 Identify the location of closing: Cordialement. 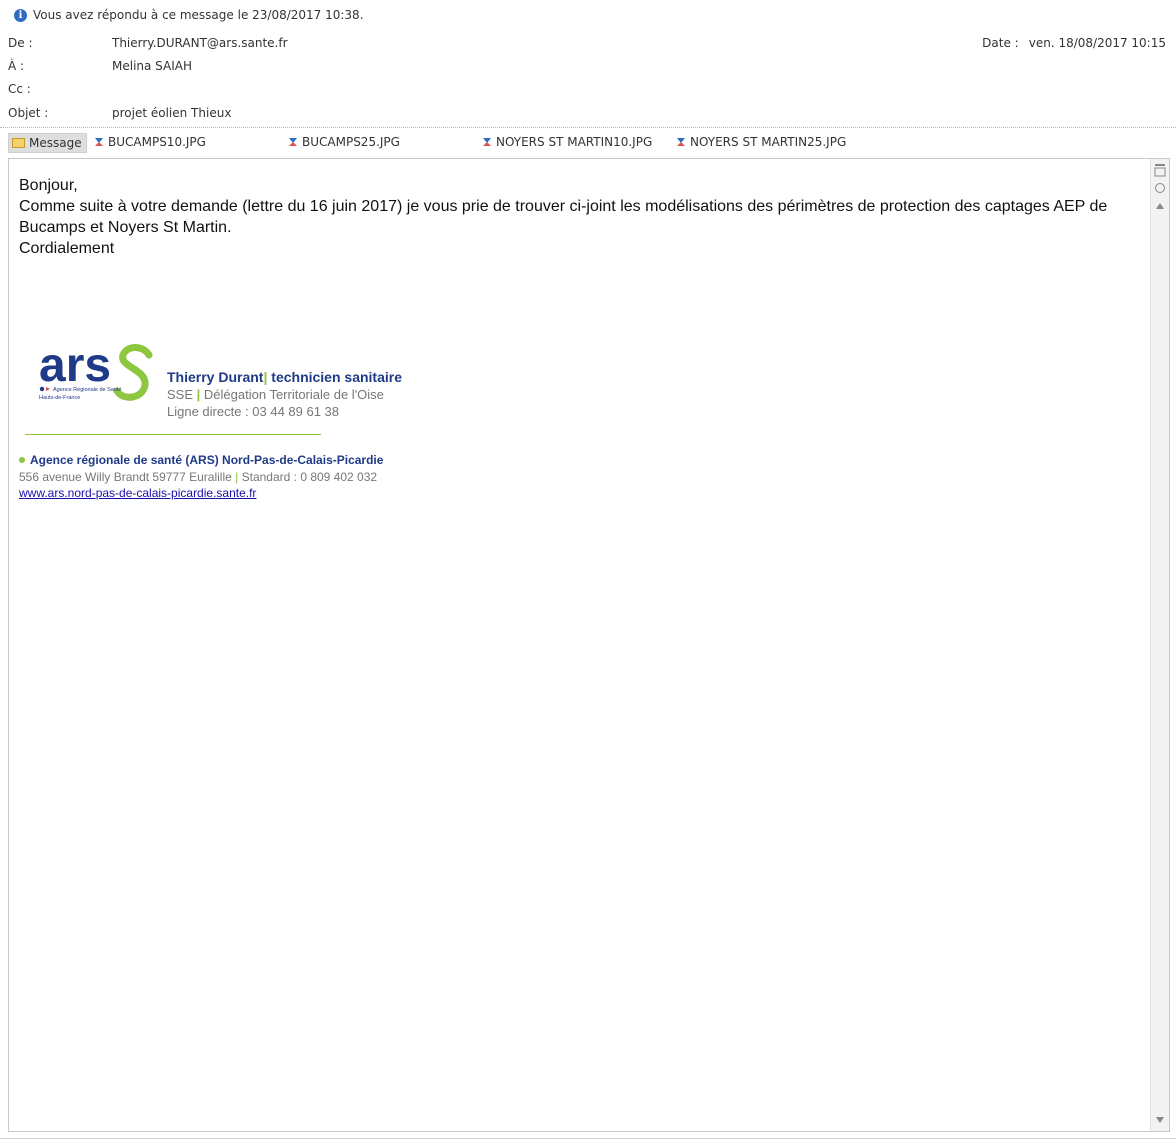
(67, 248).